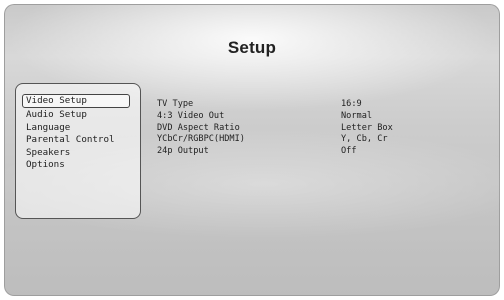  Describe the element at coordinates (76, 140) in the screenshot. I see `menu-item-parental-control: Parental Control` at that location.